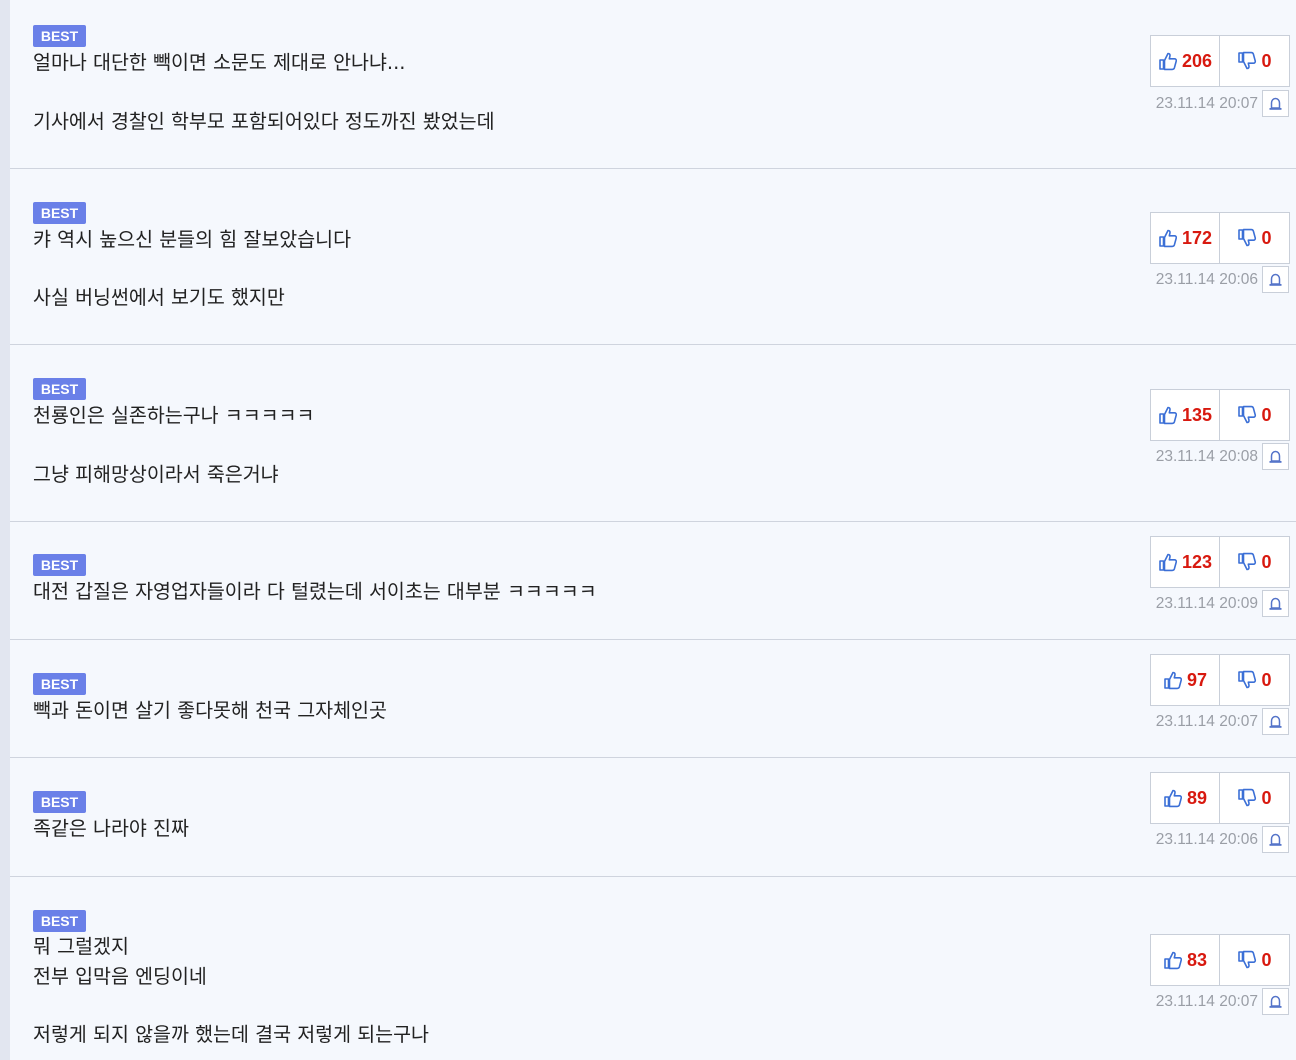 The height and width of the screenshot is (1060, 1296). What do you see at coordinates (1197, 561) in the screenshot?
I see `upvote-count: 123` at bounding box center [1197, 561].